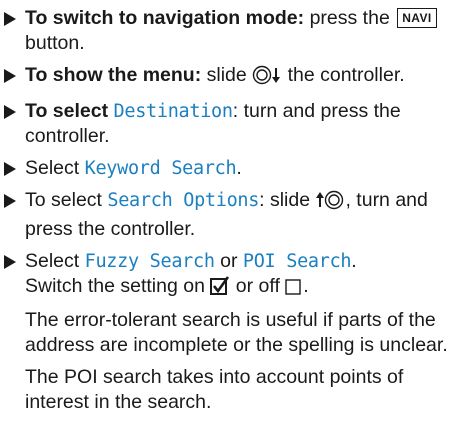 Image resolution: width=463 pixels, height=425 pixels. I want to click on step-lead: To show the menu:, so click(113, 75).